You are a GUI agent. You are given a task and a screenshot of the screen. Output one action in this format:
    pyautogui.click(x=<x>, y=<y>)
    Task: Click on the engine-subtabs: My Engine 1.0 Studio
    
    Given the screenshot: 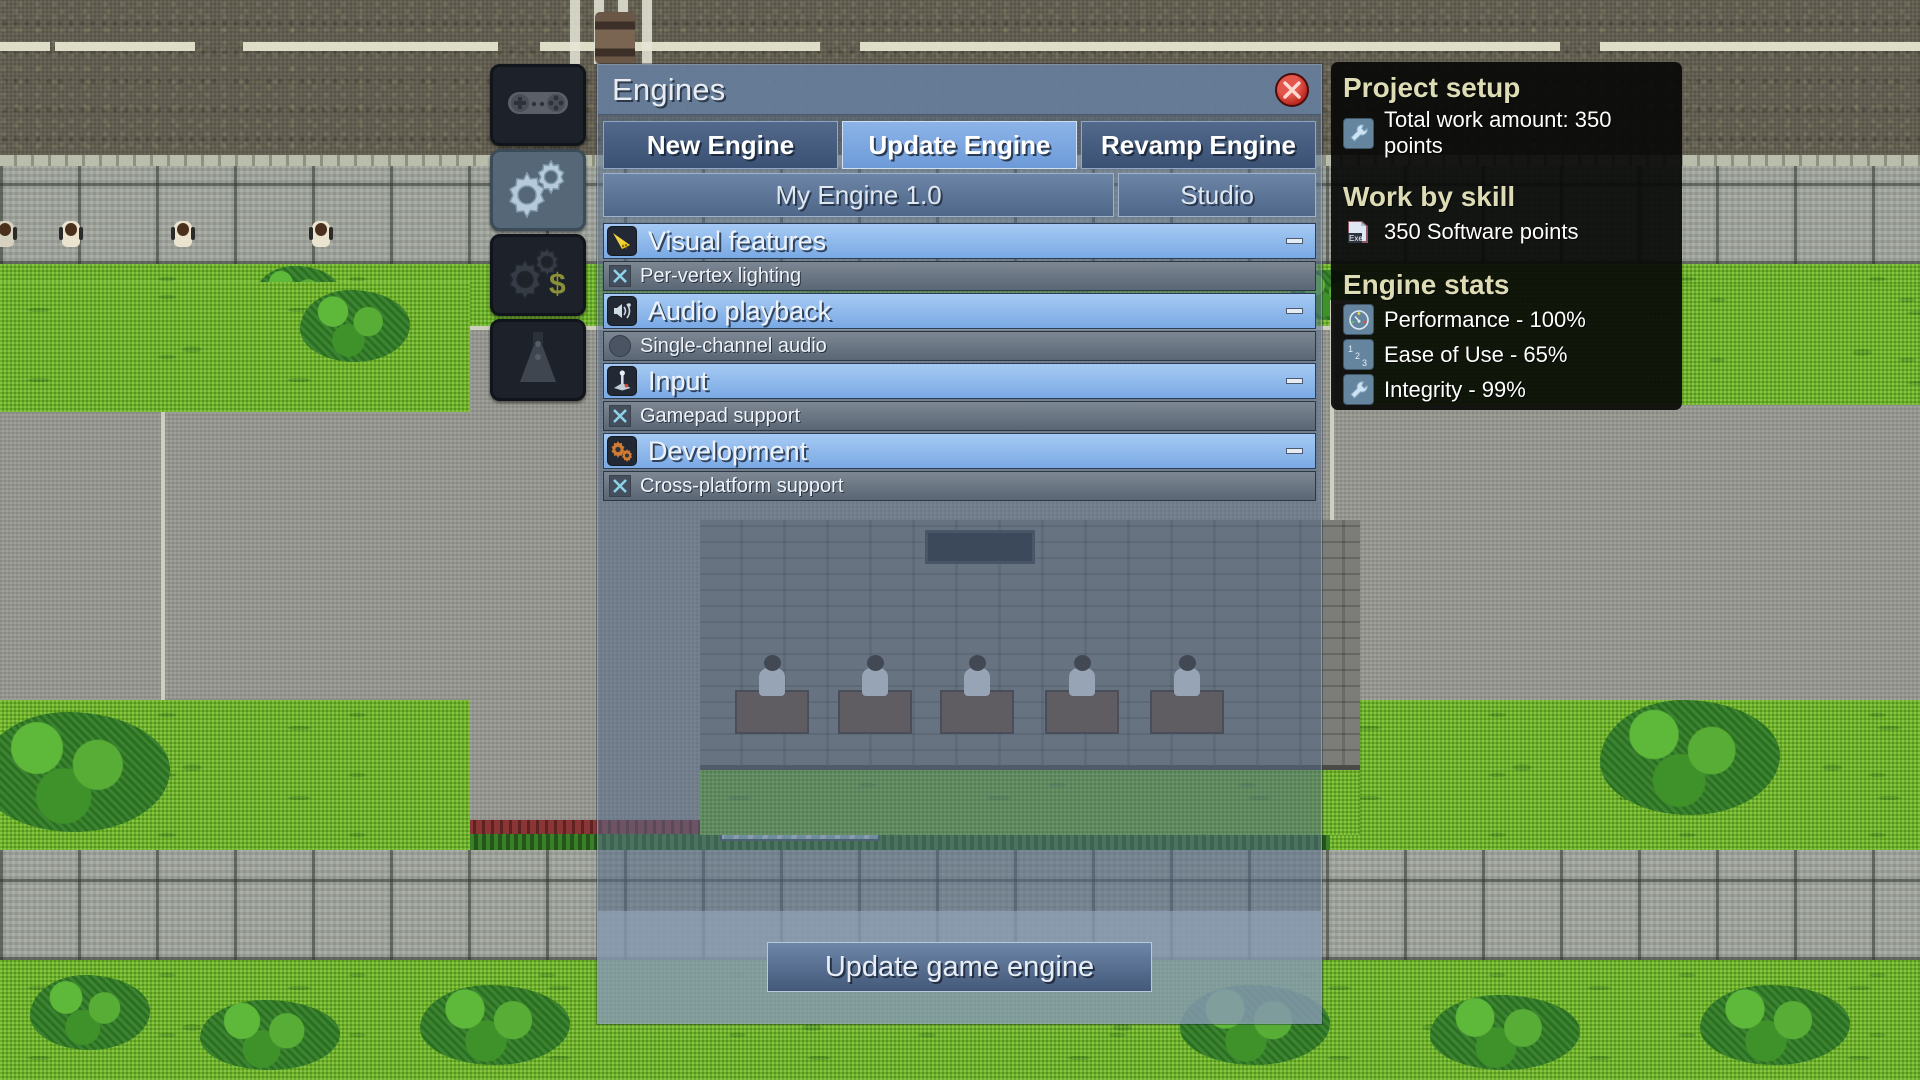 What is the action you would take?
    pyautogui.click(x=959, y=193)
    